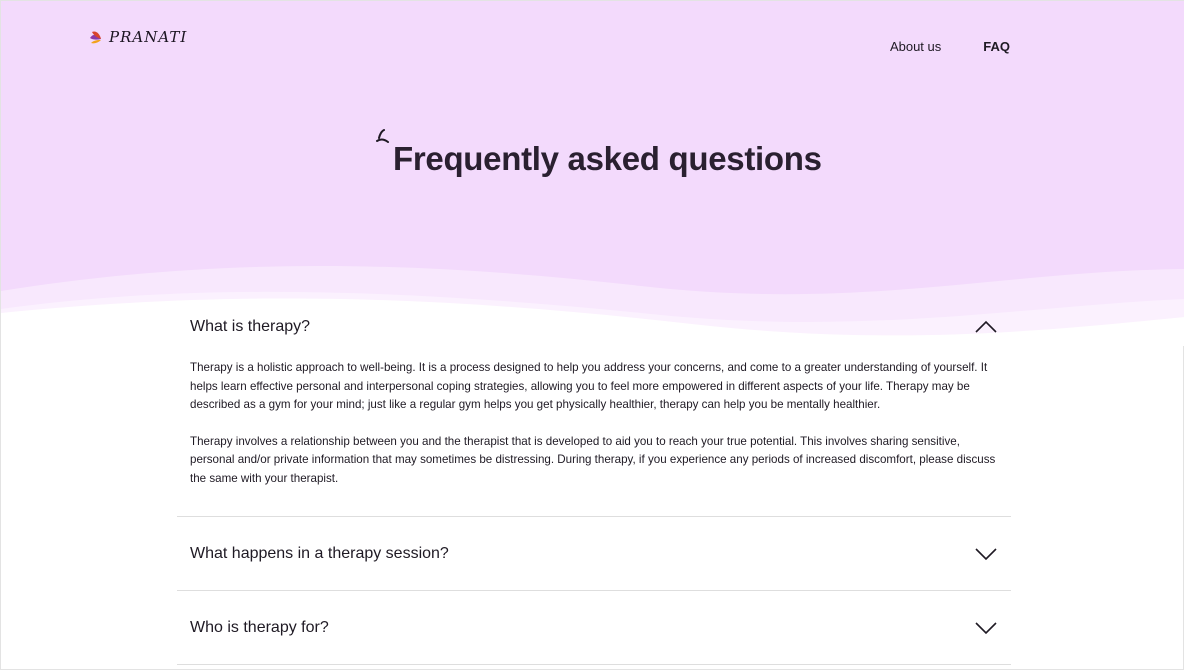 This screenshot has height=670, width=1184. Describe the element at coordinates (607, 158) in the screenshot. I see `page-title: Frequently asked questions` at that location.